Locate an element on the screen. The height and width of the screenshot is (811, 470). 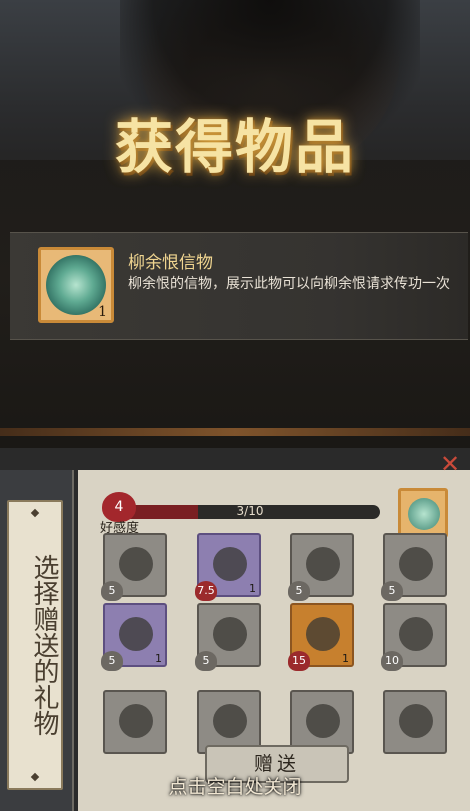
gift-slot: 10 is located at coordinates (414, 637).